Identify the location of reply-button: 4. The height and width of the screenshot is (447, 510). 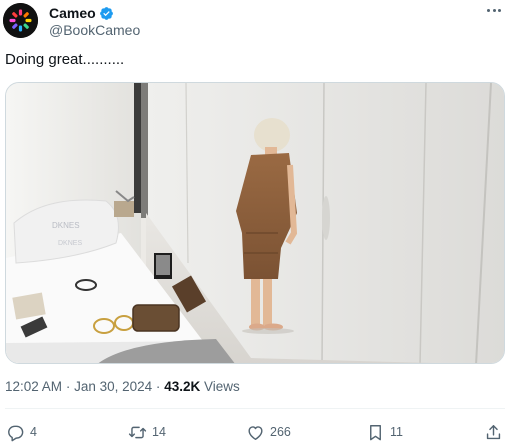
(21, 432).